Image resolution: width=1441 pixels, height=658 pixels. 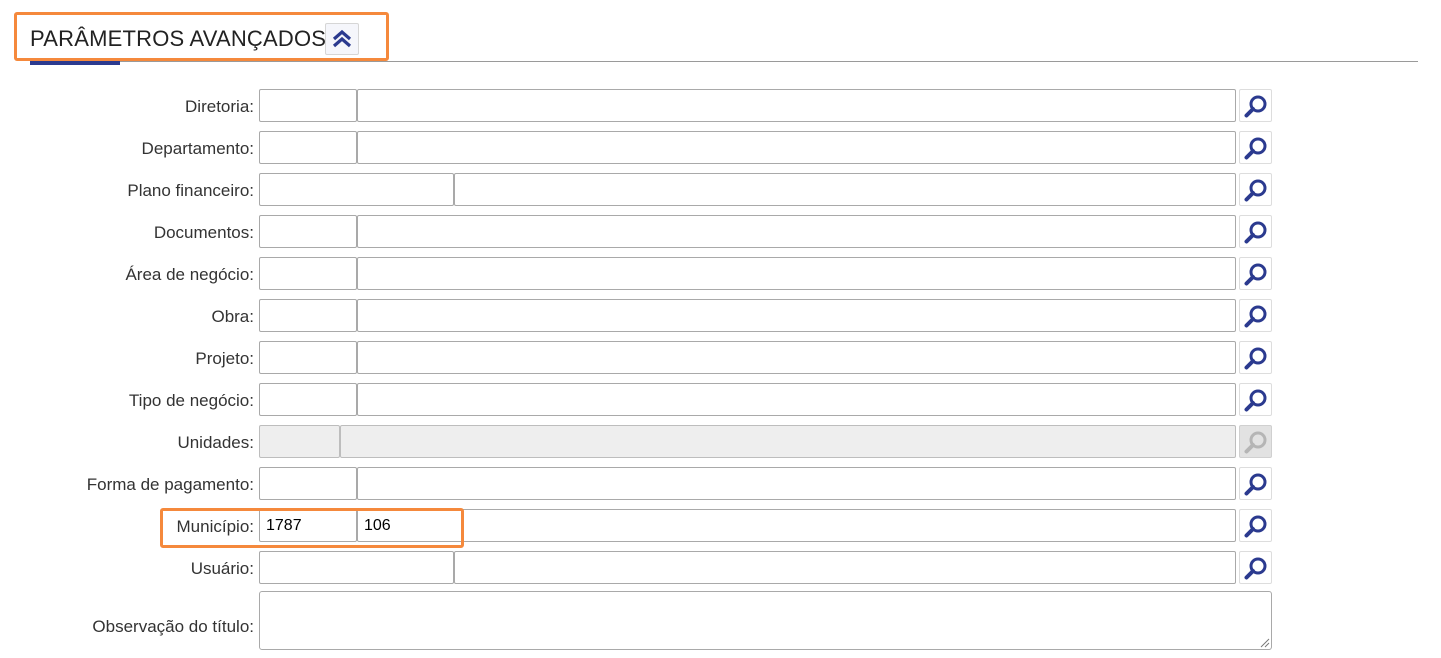 What do you see at coordinates (796, 147) in the screenshot?
I see `departamento-description-input` at bounding box center [796, 147].